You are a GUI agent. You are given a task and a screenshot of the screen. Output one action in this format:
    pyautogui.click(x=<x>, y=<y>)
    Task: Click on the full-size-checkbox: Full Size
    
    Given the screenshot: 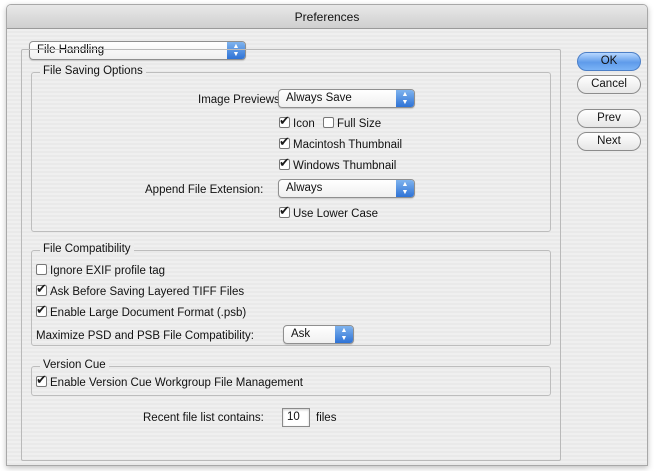 What is the action you would take?
    pyautogui.click(x=352, y=124)
    